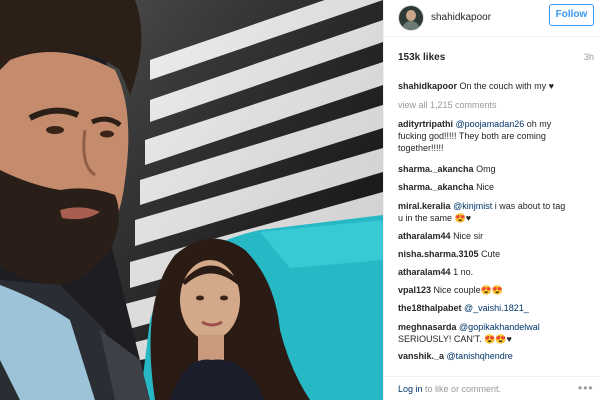 This screenshot has width=600, height=401. I want to click on post-footer: Log in to like or comment. •••, so click(492, 388).